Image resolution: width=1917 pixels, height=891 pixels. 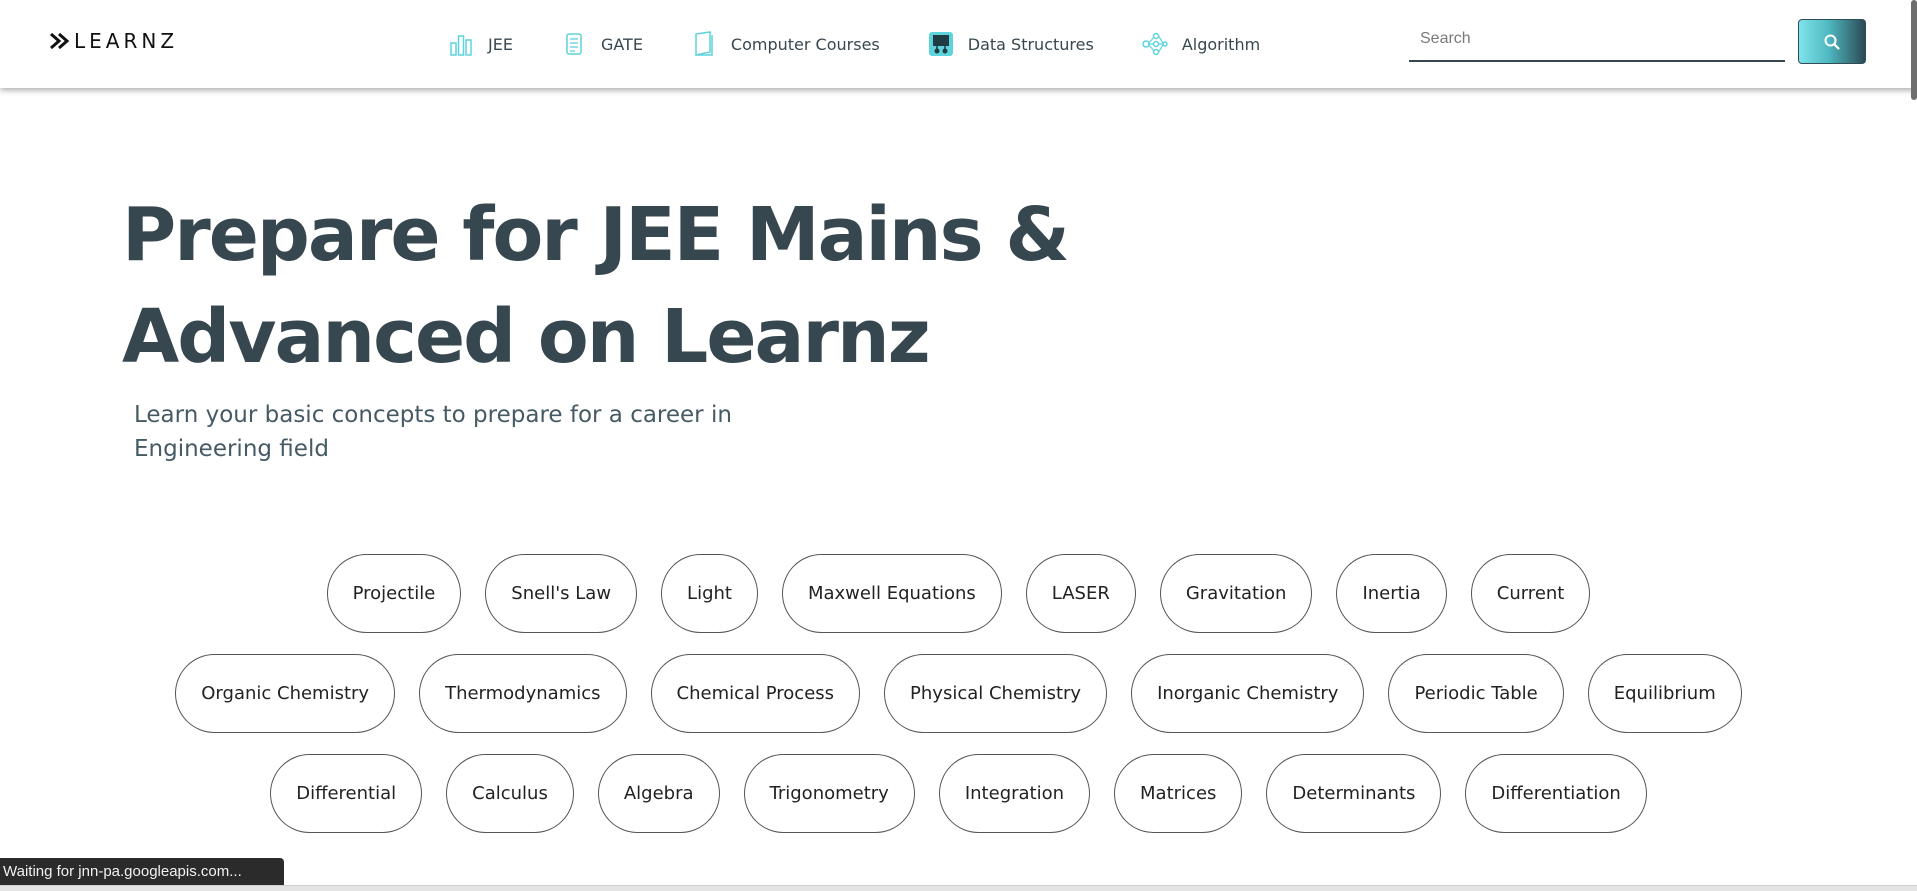 I want to click on topic-chip-inertia: Inertia, so click(x=1391, y=593).